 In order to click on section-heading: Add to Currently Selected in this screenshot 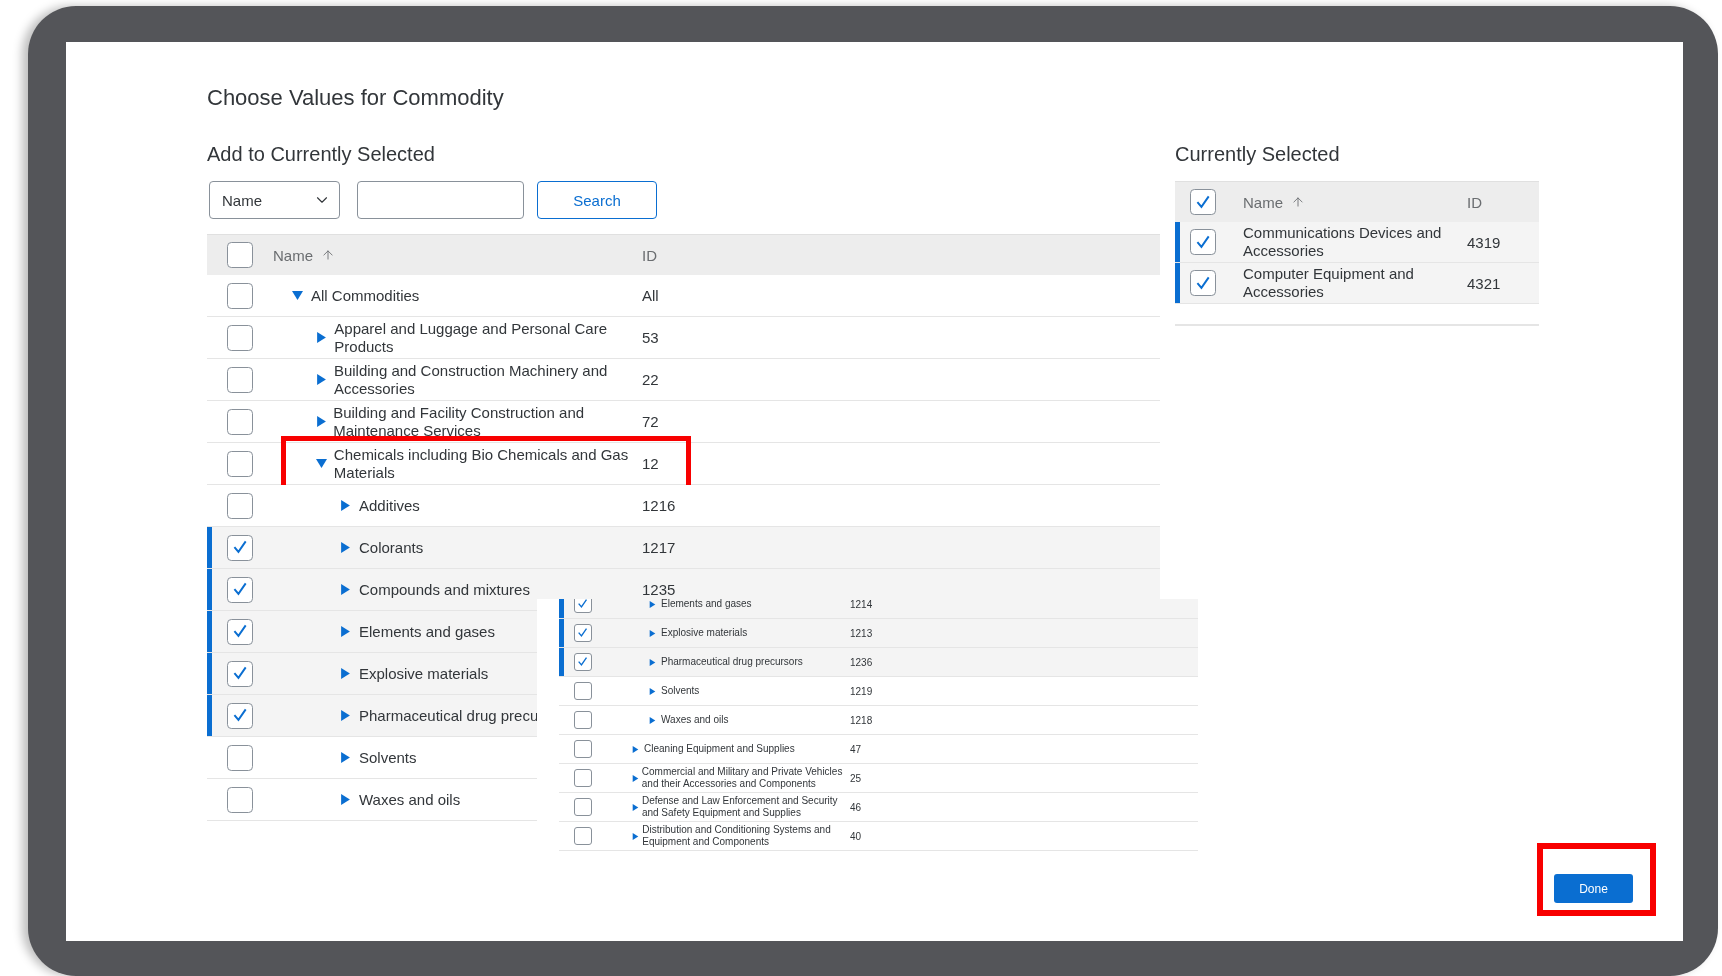, I will do `click(321, 154)`.